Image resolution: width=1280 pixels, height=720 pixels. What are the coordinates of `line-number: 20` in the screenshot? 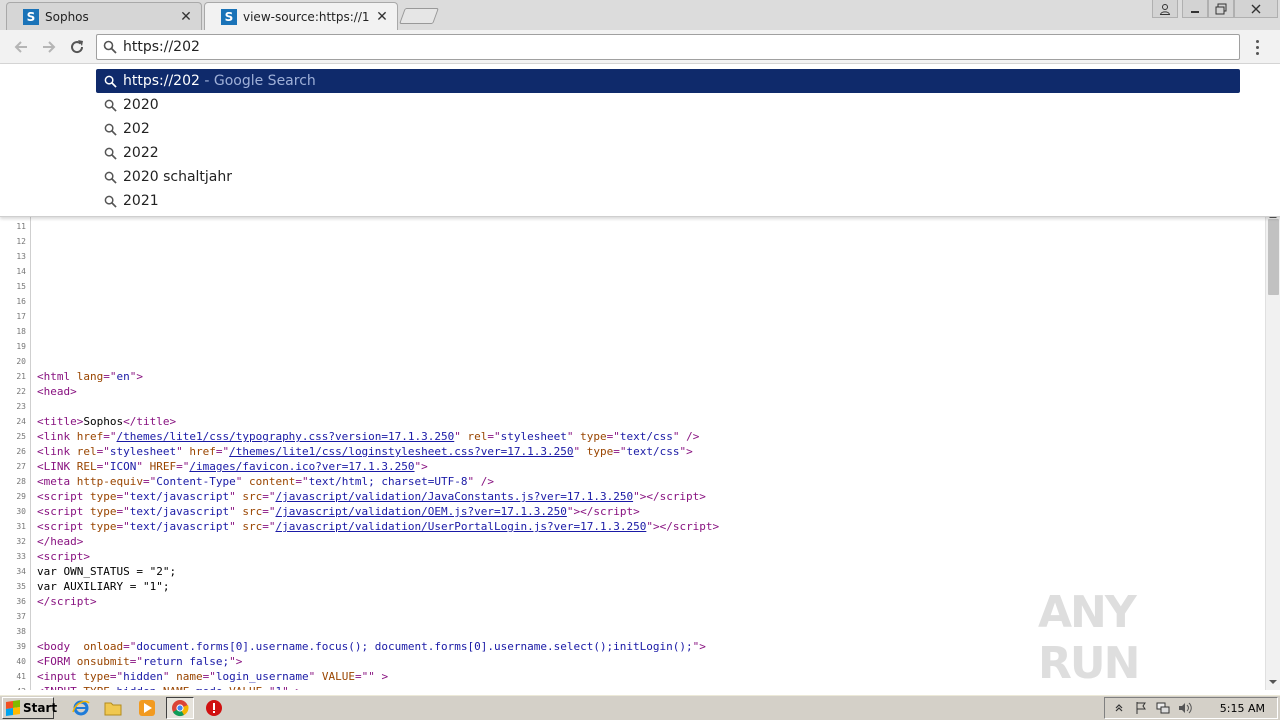 It's located at (21, 361).